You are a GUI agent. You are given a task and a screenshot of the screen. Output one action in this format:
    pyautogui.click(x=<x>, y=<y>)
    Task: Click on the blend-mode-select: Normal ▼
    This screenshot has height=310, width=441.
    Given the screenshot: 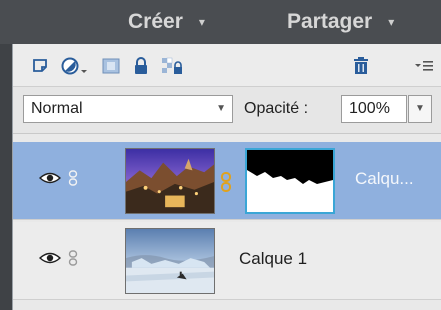 What is the action you would take?
    pyautogui.click(x=128, y=109)
    